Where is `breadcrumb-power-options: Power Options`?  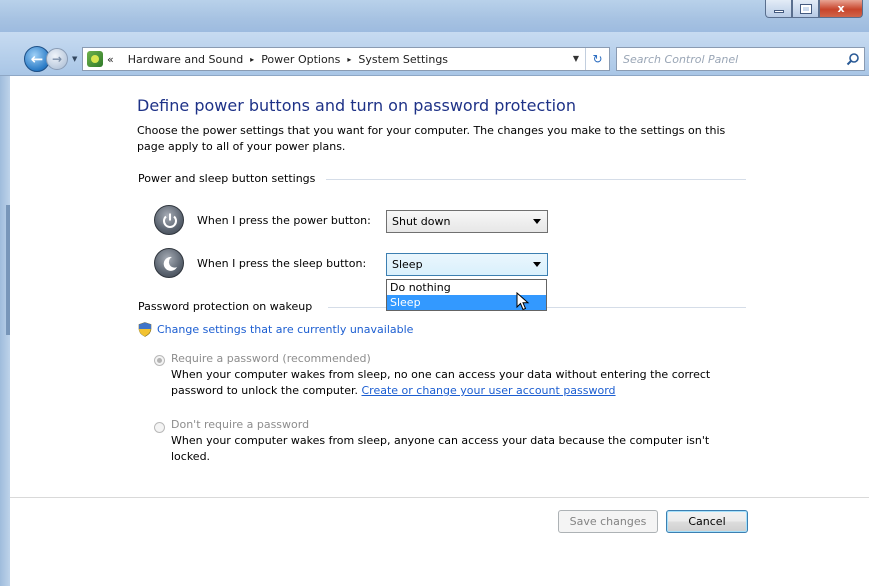 breadcrumb-power-options: Power Options is located at coordinates (300, 59).